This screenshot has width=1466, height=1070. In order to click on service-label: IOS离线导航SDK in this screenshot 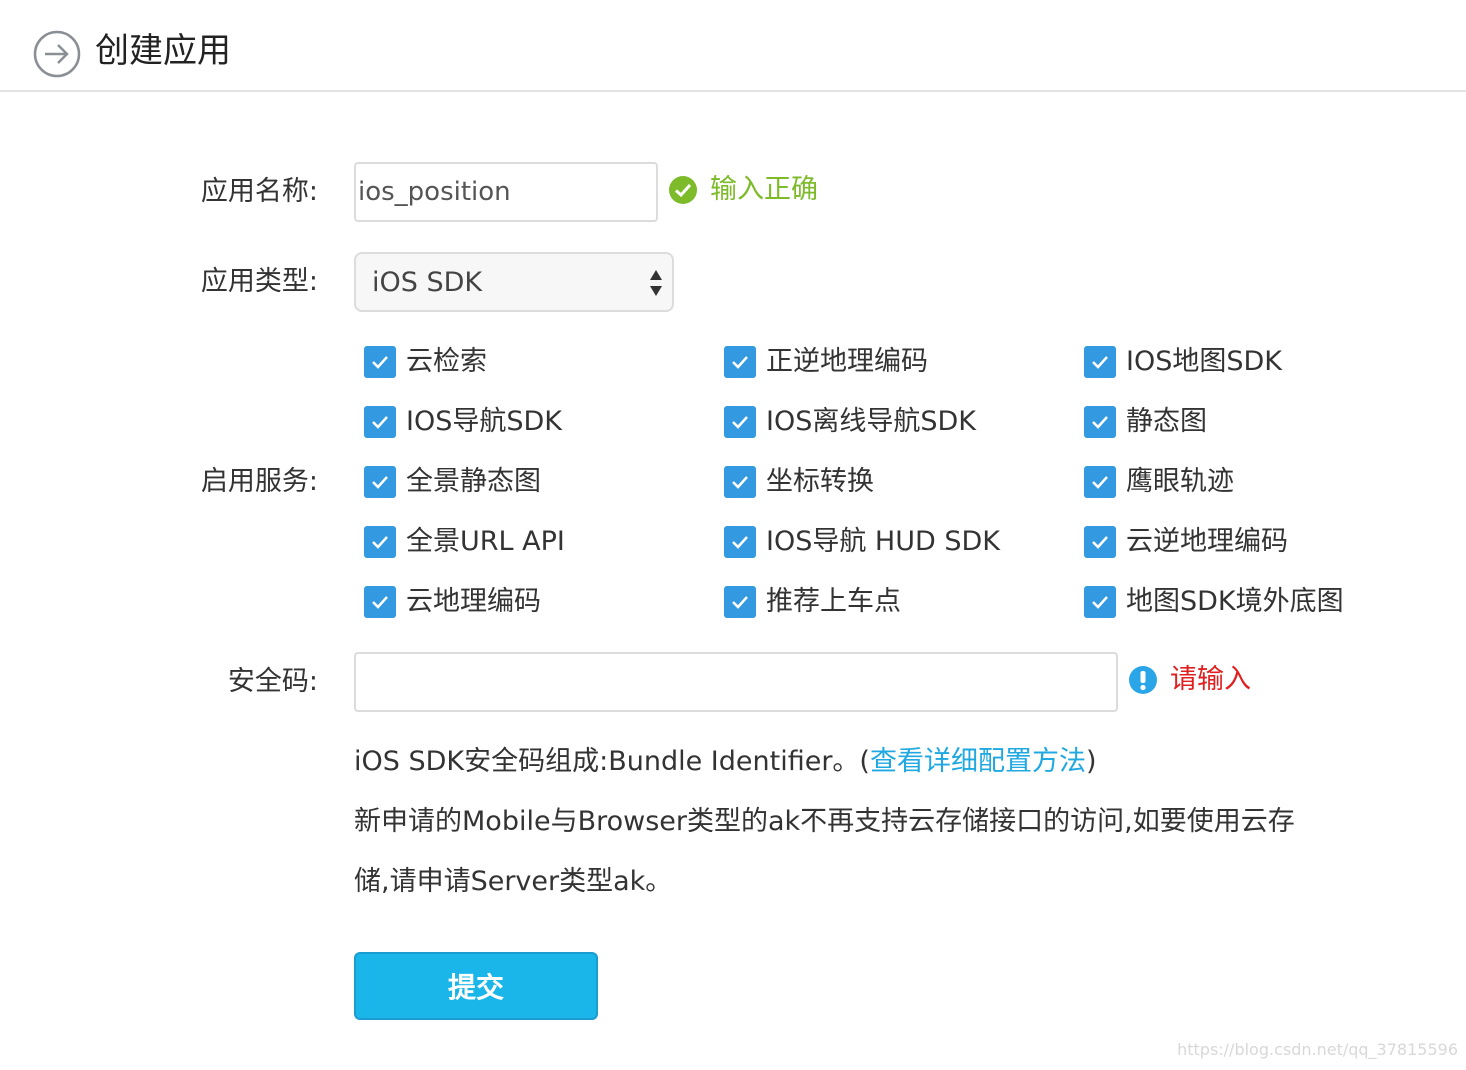, I will do `click(871, 421)`.